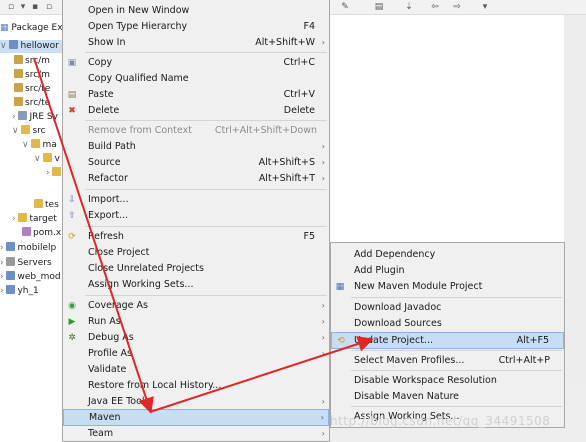  What do you see at coordinates (196, 434) in the screenshot?
I see `menu-team: Team ›` at bounding box center [196, 434].